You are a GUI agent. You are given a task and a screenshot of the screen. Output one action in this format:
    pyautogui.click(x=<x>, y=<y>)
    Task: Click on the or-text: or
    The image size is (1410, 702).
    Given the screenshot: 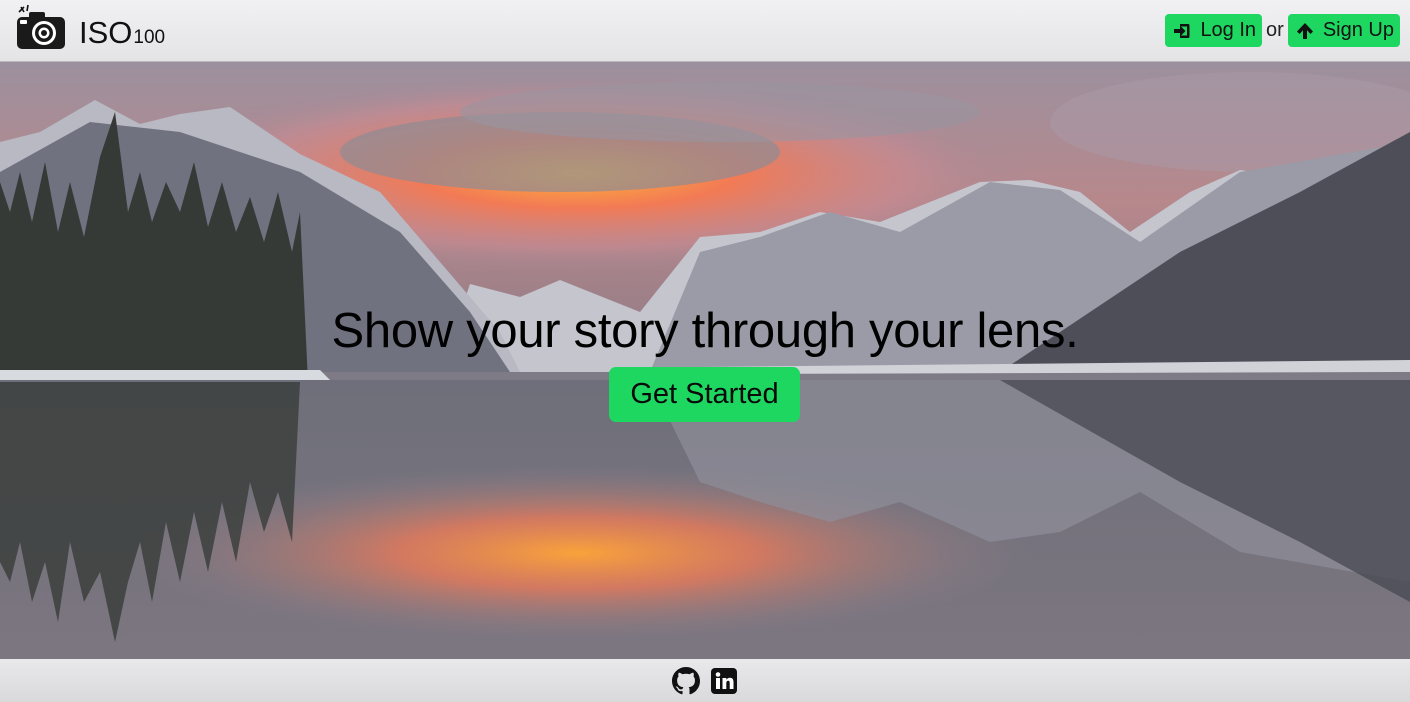 What is the action you would take?
    pyautogui.click(x=1275, y=30)
    